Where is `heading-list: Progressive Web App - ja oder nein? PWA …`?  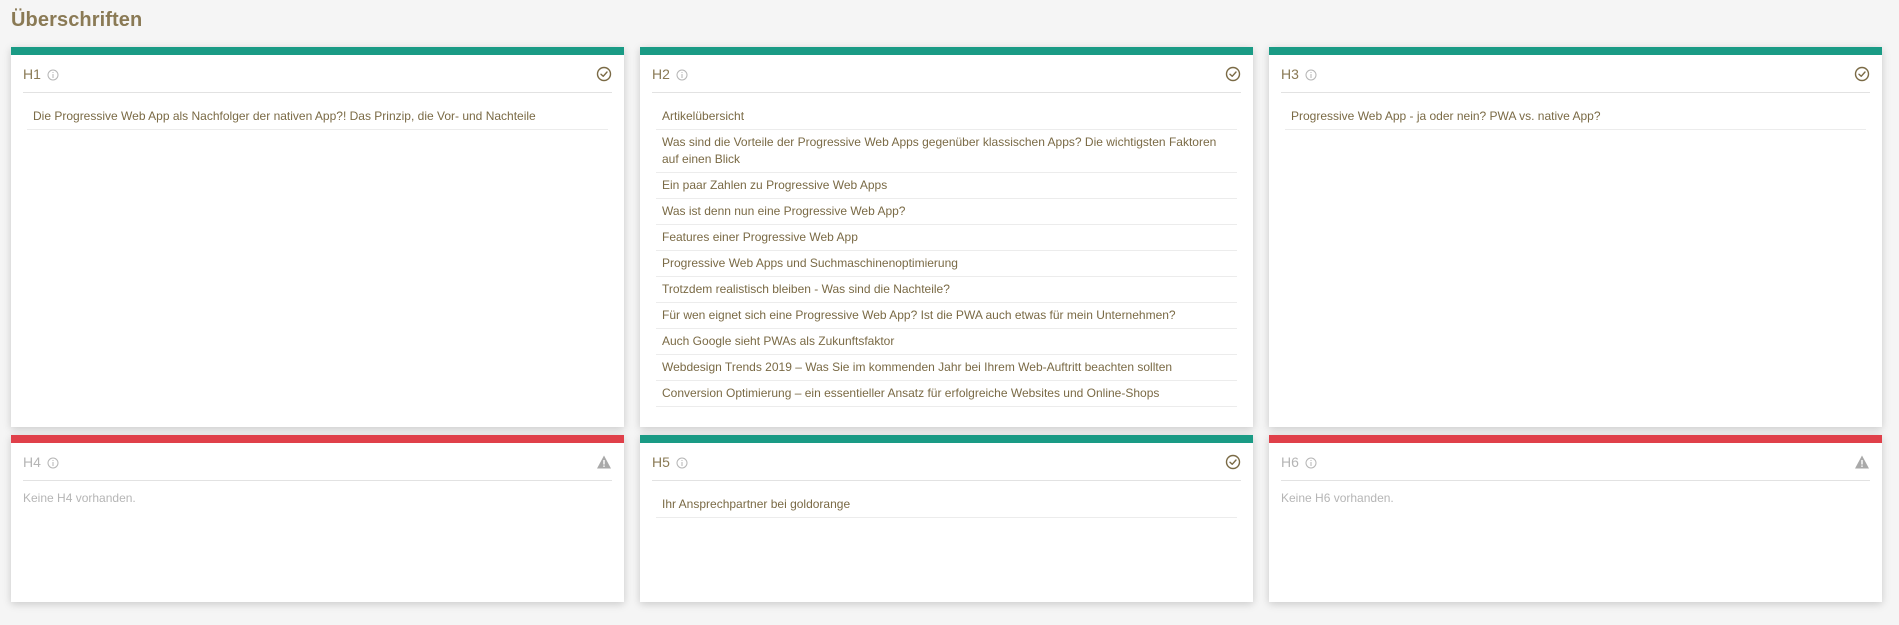 heading-list: Progressive Web App - ja oder nein? PWA … is located at coordinates (1575, 117).